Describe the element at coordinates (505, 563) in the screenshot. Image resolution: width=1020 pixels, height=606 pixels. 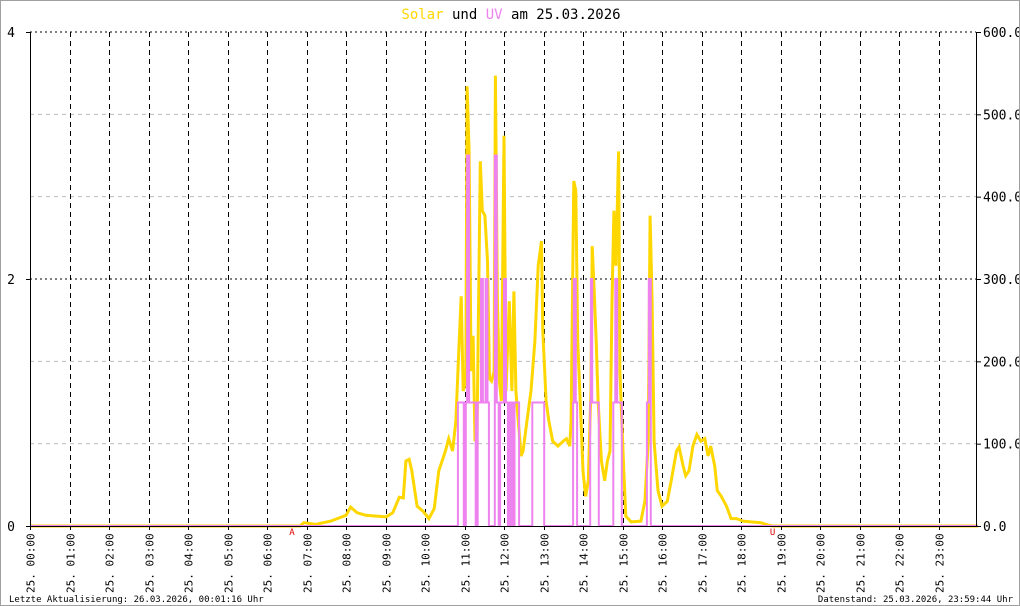
I see `x-tick-label: 25. 12:00` at that location.